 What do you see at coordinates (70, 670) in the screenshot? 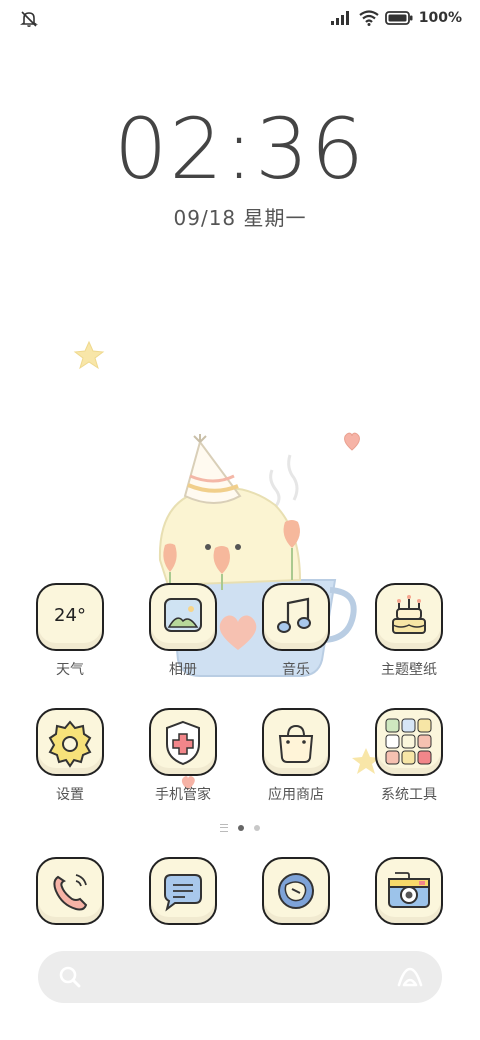
I see `app-label: 天气` at bounding box center [70, 670].